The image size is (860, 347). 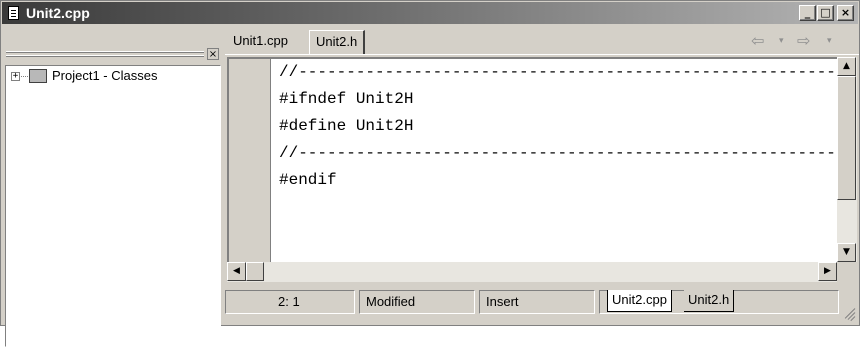 What do you see at coordinates (13, 13) in the screenshot?
I see `document-icon` at bounding box center [13, 13].